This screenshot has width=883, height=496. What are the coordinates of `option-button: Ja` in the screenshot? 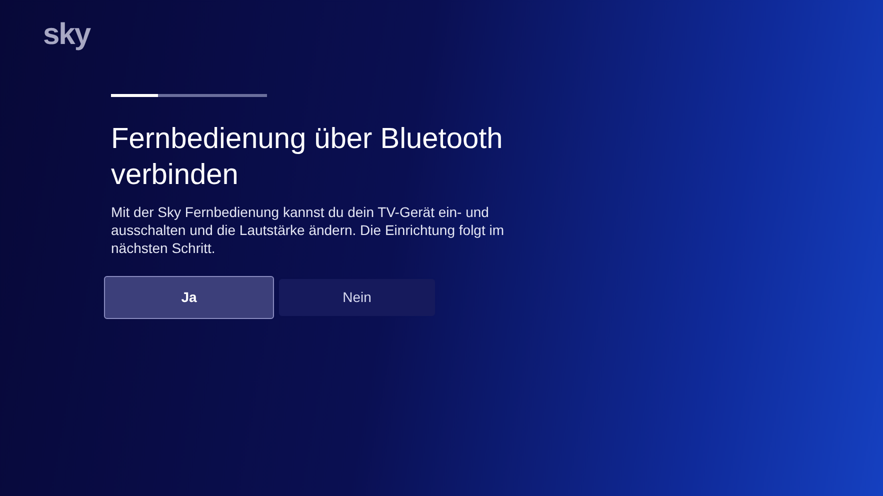 It's located at (189, 297).